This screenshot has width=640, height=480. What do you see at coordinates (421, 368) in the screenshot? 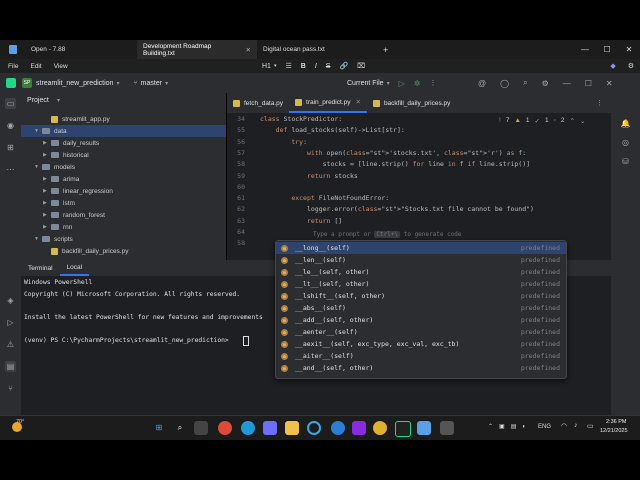
I see `completion-item: m __and__(self, other) predefined` at bounding box center [421, 368].